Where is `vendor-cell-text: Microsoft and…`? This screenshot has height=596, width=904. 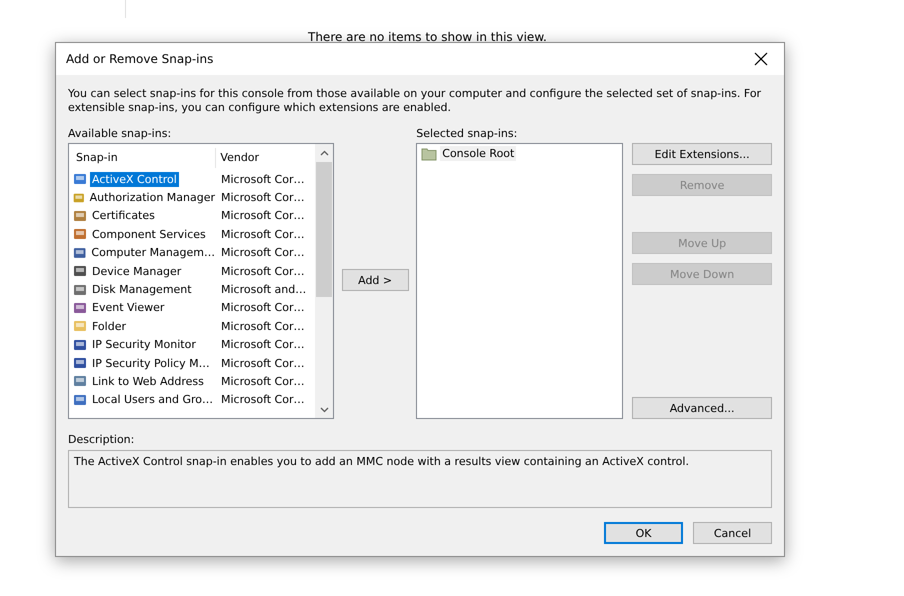 vendor-cell-text: Microsoft and… is located at coordinates (264, 289).